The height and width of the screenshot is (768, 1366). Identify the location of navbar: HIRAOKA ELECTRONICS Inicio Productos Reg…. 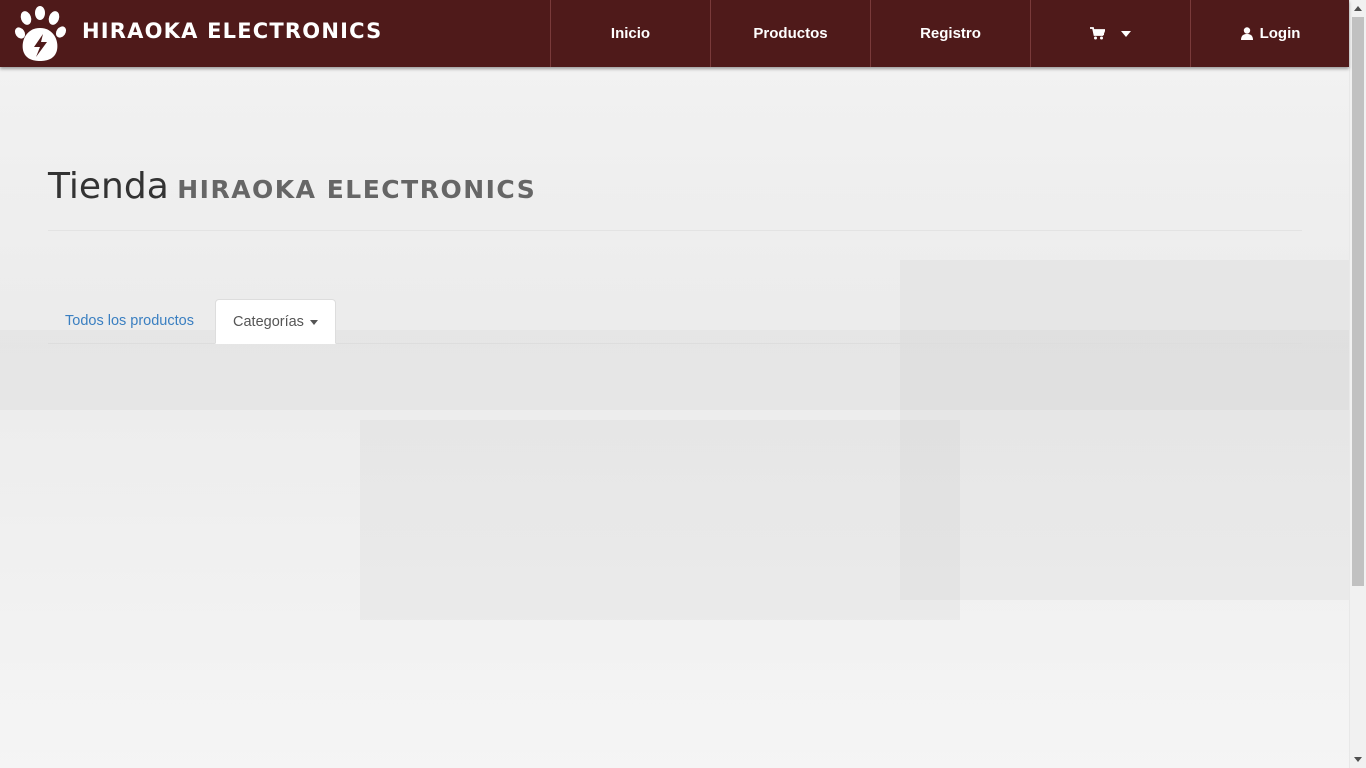
(674, 33).